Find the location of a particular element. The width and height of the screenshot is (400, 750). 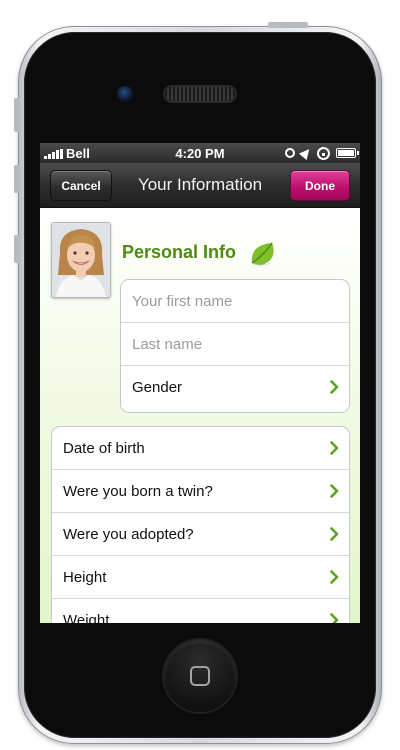

avatar-photo is located at coordinates (81, 260).